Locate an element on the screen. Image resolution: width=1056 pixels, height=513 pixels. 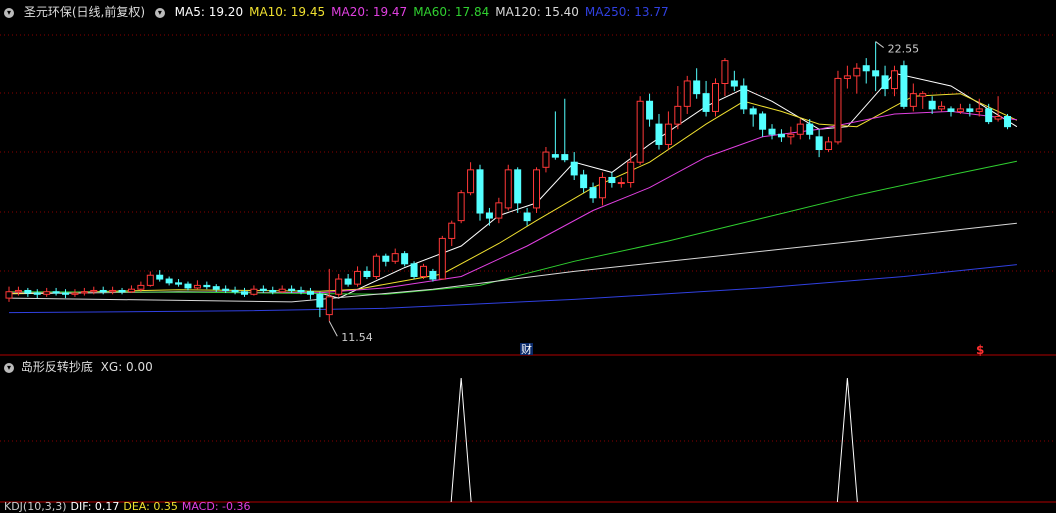
ma-legend-3: MA60: 17.84 is located at coordinates (451, 12).